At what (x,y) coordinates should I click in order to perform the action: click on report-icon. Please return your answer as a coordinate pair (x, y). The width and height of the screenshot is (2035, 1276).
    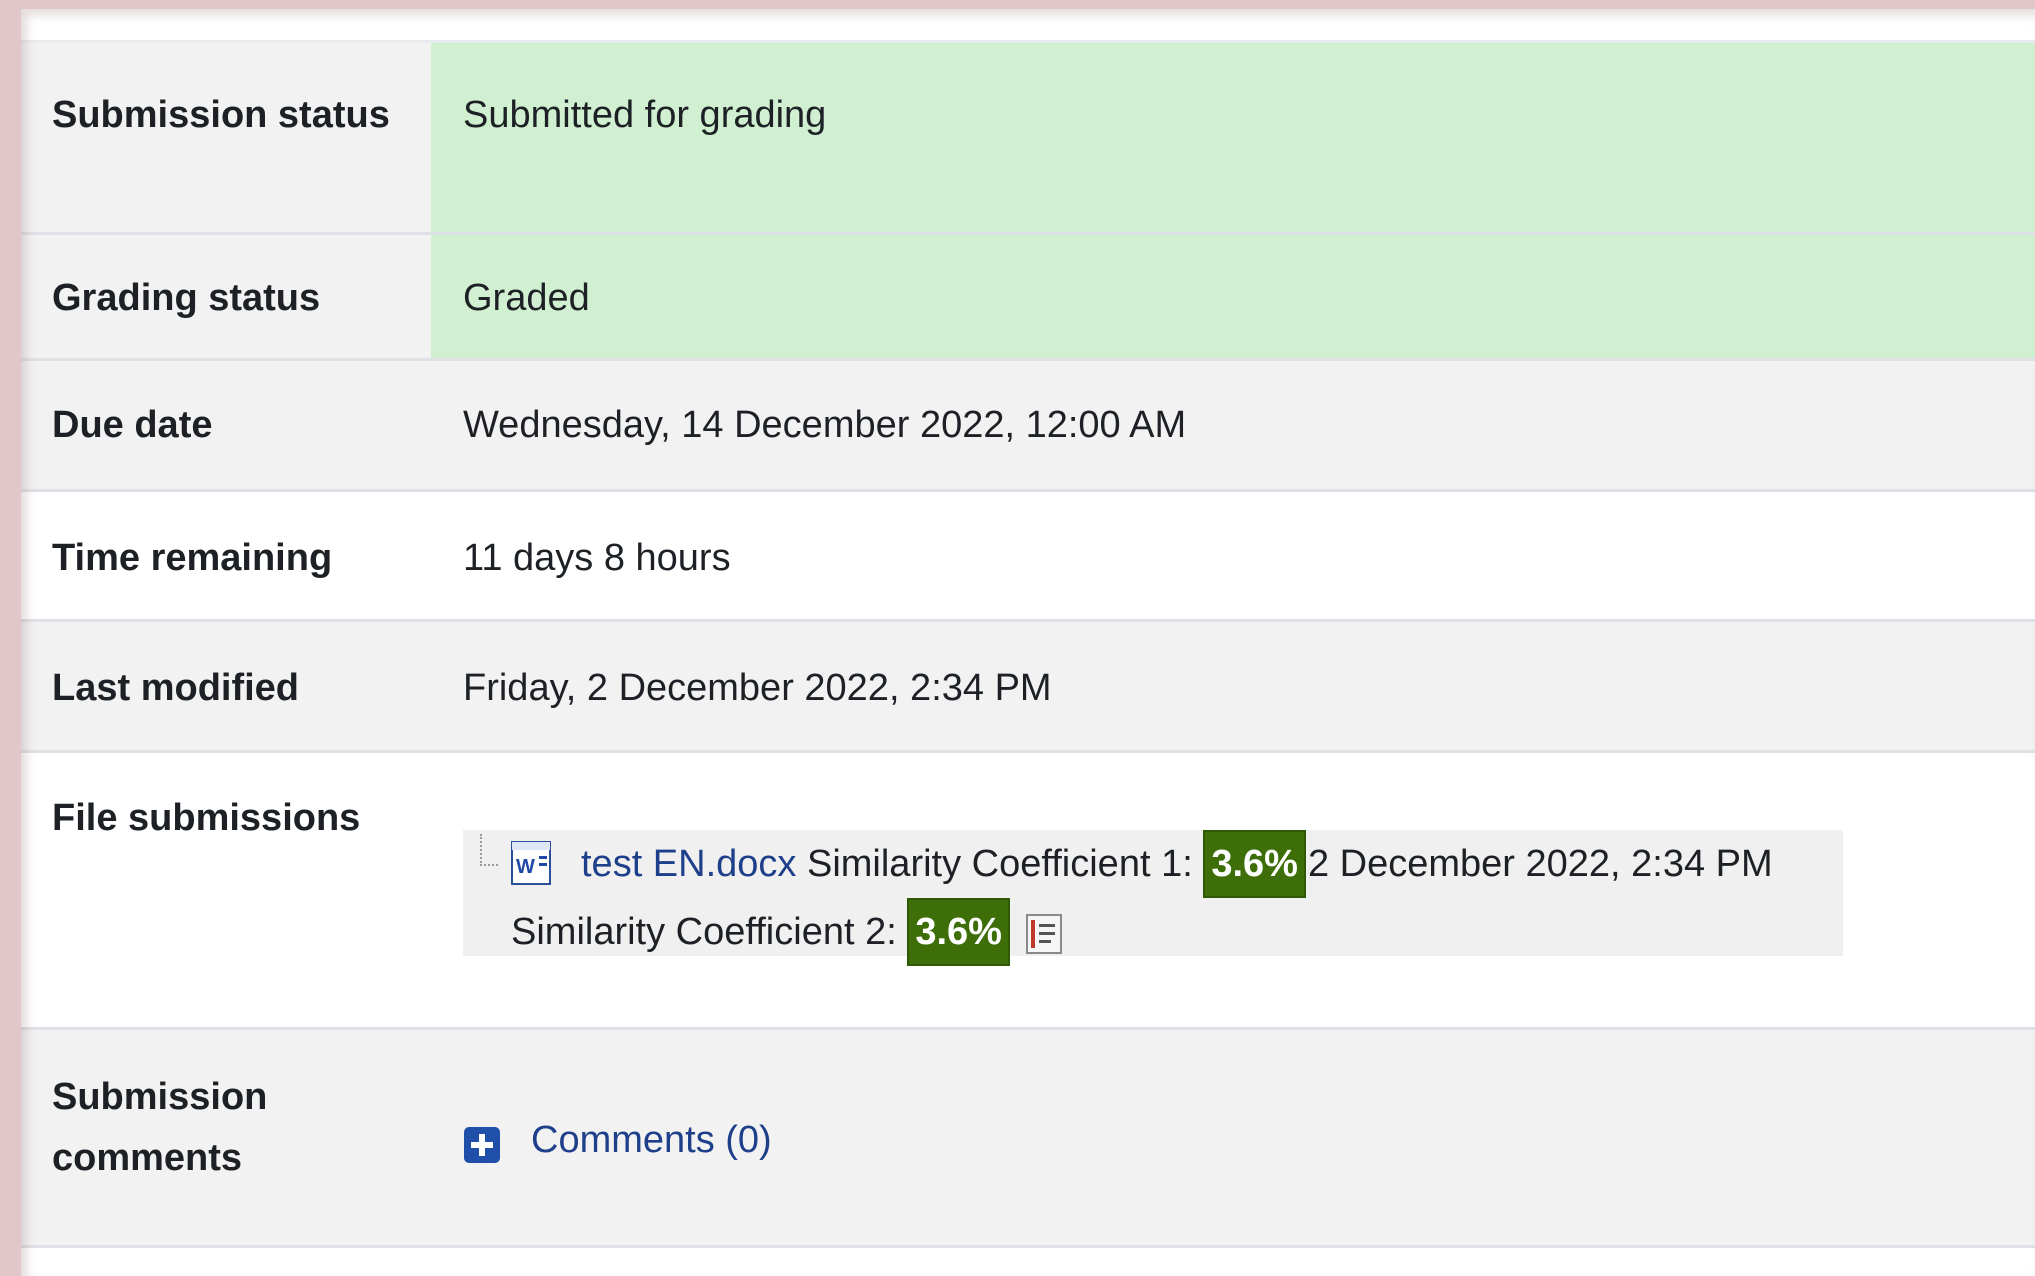
    Looking at the image, I should click on (1043, 933).